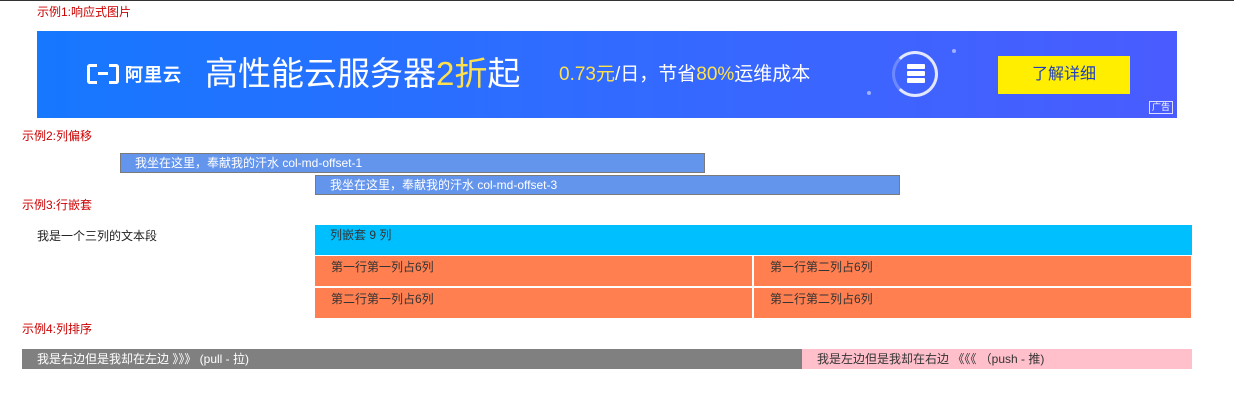  What do you see at coordinates (715, 74) in the screenshot?
I see `sub-highlight: 80%` at bounding box center [715, 74].